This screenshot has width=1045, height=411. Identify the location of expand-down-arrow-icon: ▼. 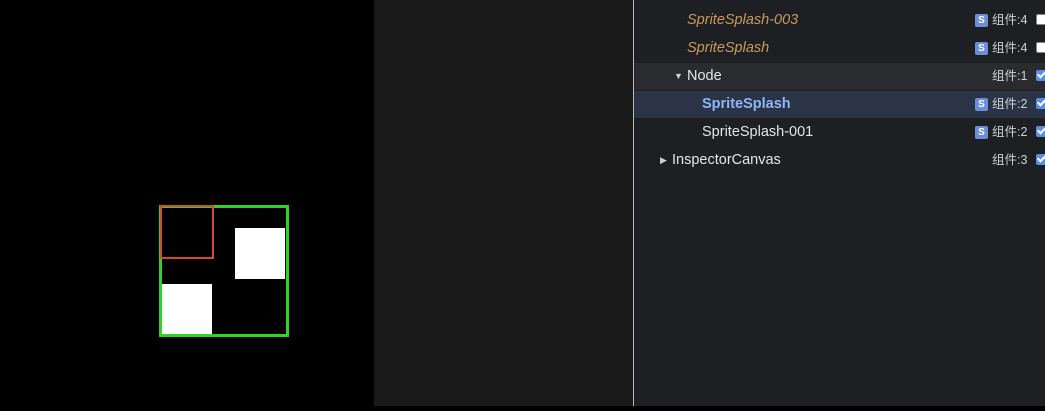
(678, 76).